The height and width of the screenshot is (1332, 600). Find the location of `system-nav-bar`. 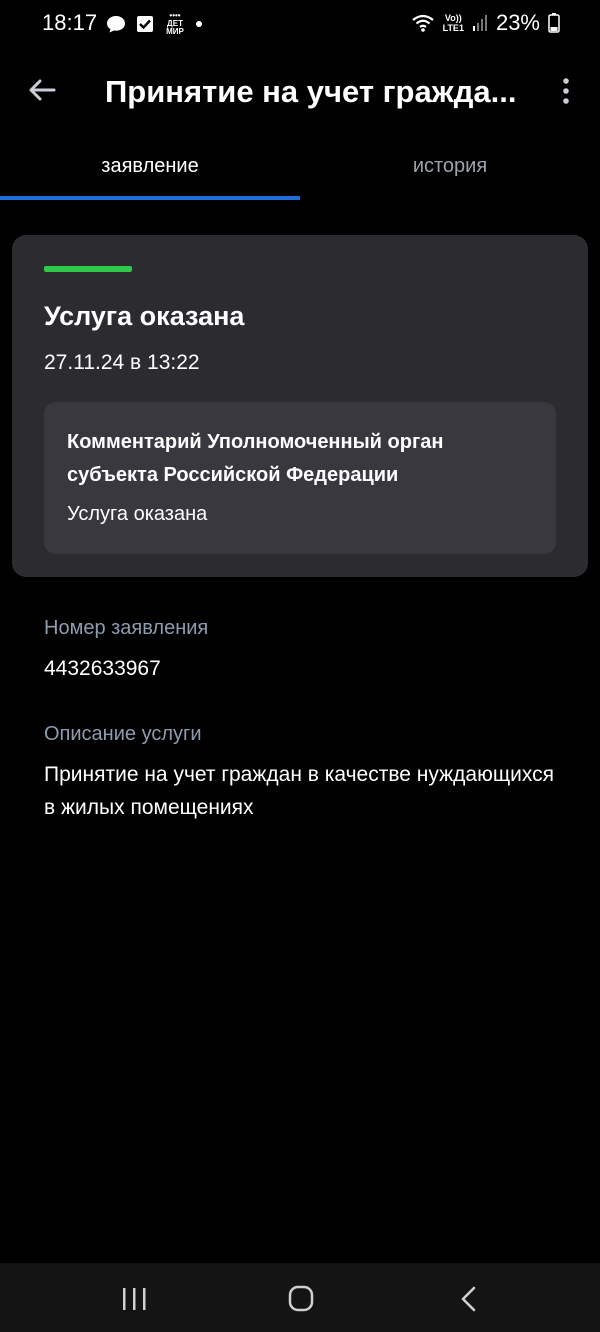

system-nav-bar is located at coordinates (300, 1297).